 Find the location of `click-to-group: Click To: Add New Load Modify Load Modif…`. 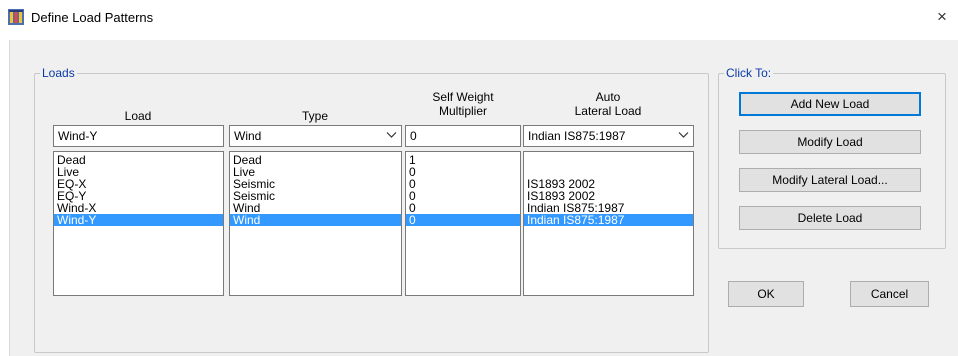

click-to-group: Click To: Add New Load Modify Load Modif… is located at coordinates (832, 157).